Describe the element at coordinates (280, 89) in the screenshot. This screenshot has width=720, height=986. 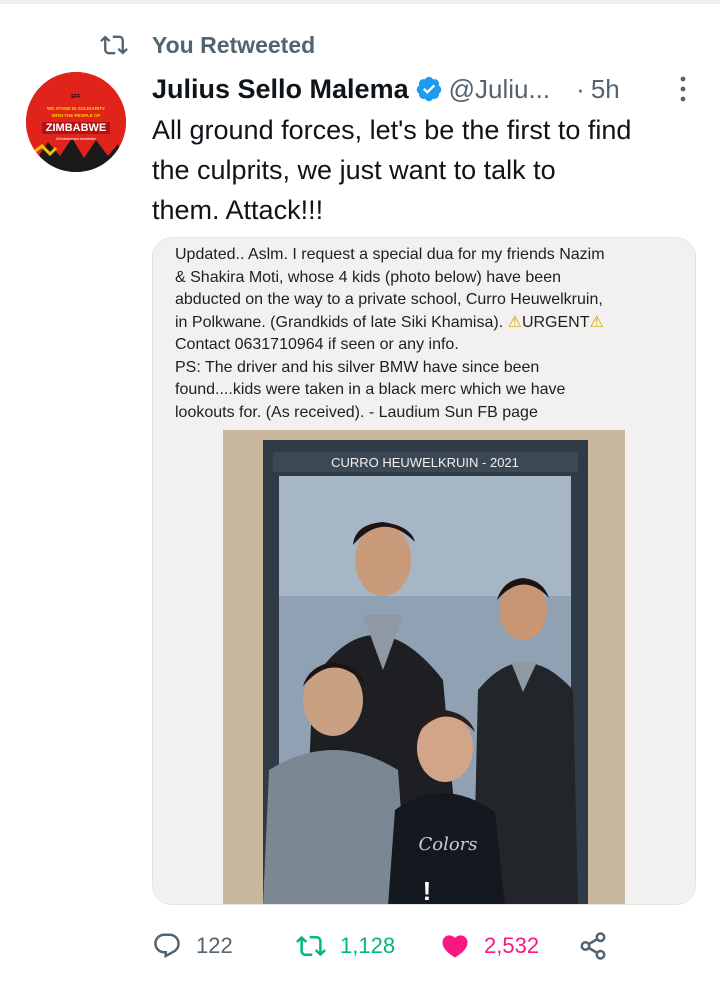
I see `author-name: Julius Sello Malema` at that location.